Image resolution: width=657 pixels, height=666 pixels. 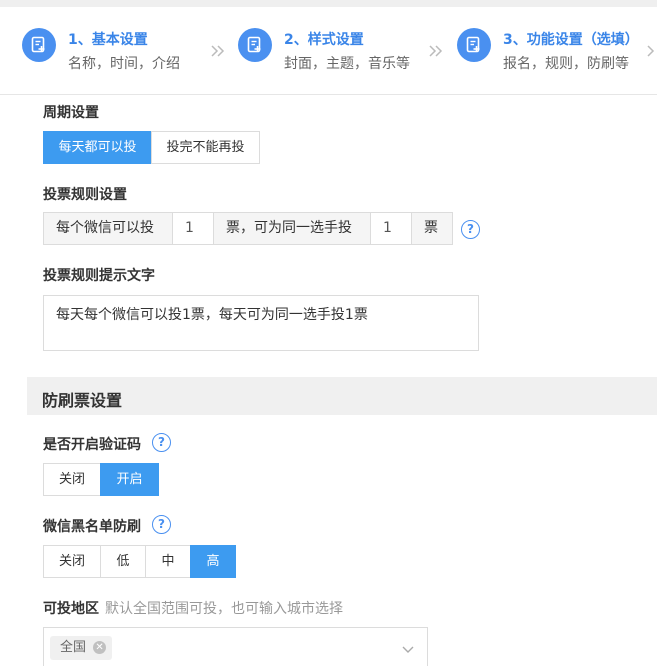 What do you see at coordinates (99, 276) in the screenshot?
I see `rule-tip-label: 投票规则提示文字` at bounding box center [99, 276].